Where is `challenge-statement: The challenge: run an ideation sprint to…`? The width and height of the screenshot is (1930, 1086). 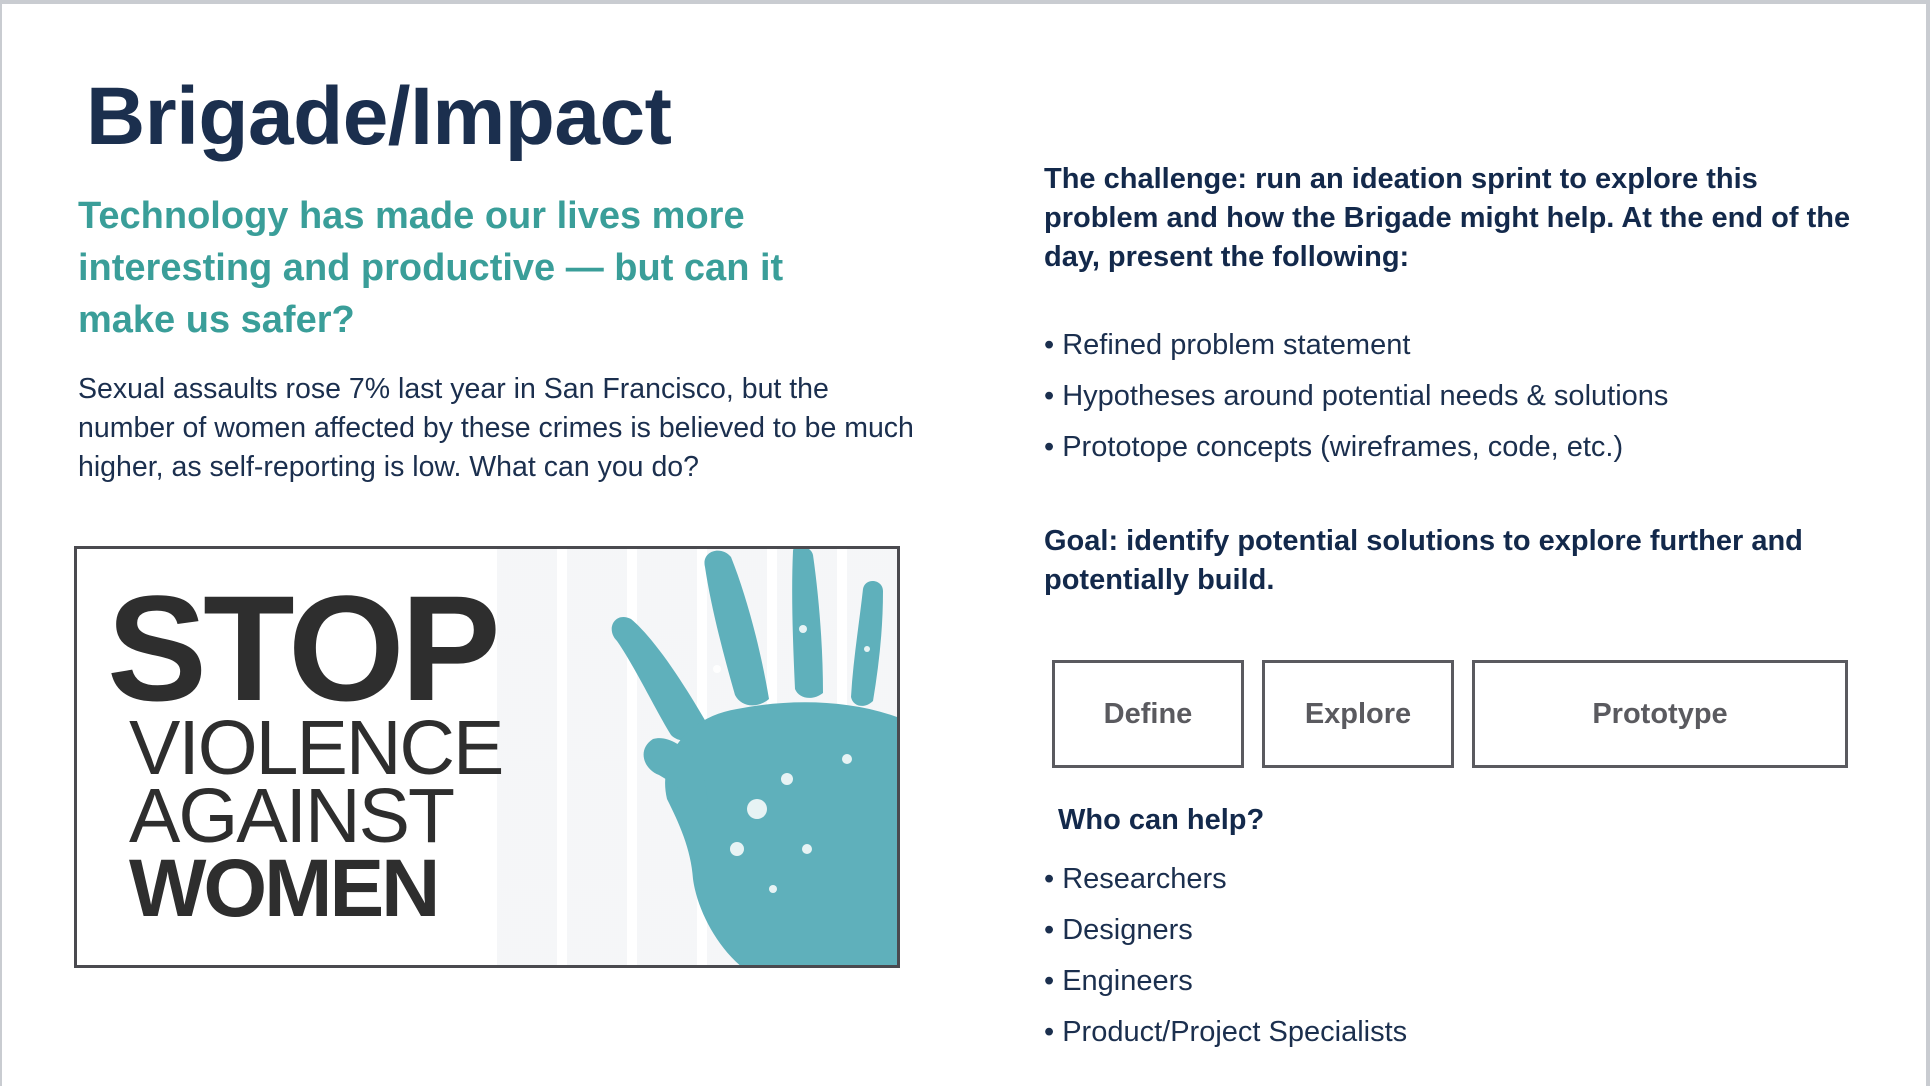
challenge-statement: The challenge: run an ideation sprint to… is located at coordinates (1447, 218).